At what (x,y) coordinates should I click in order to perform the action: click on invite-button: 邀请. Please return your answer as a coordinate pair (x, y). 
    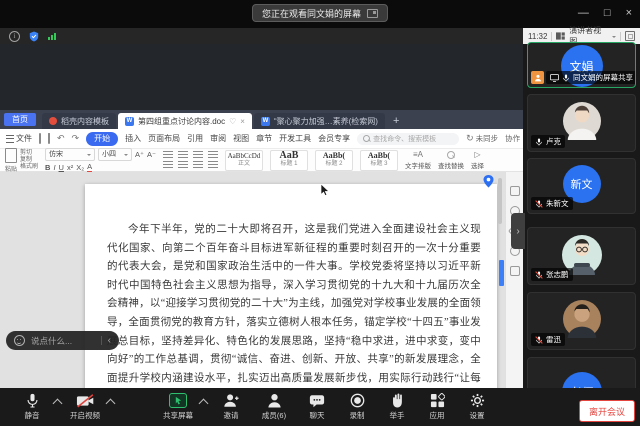
    Looking at the image, I should click on (231, 407).